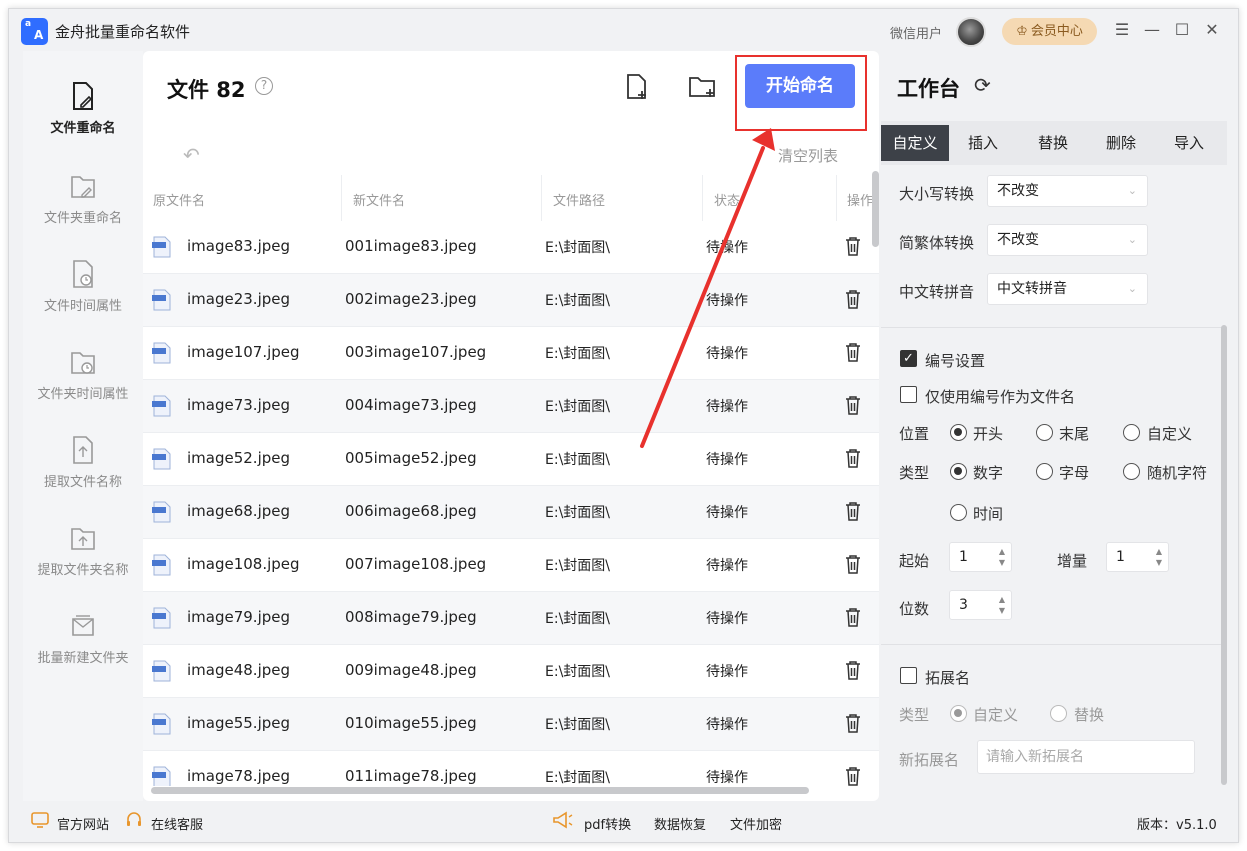  What do you see at coordinates (1044, 432) in the screenshot?
I see `position-radio-end` at bounding box center [1044, 432].